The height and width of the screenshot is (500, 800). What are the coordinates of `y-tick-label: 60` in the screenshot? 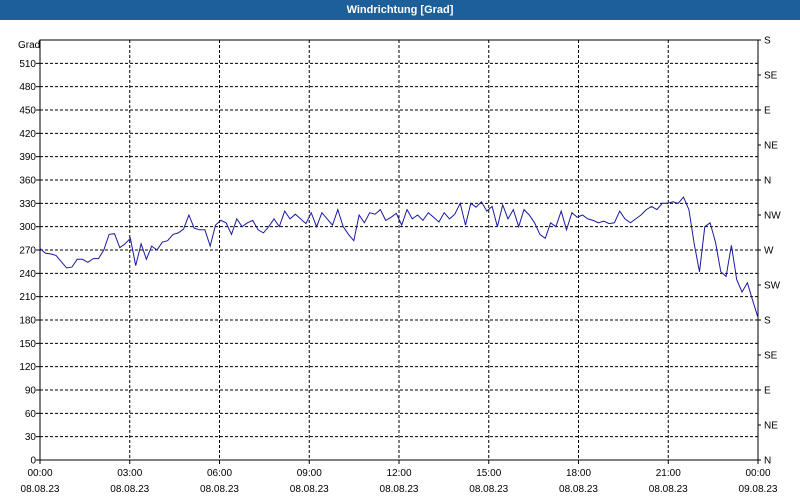 It's located at (31, 414).